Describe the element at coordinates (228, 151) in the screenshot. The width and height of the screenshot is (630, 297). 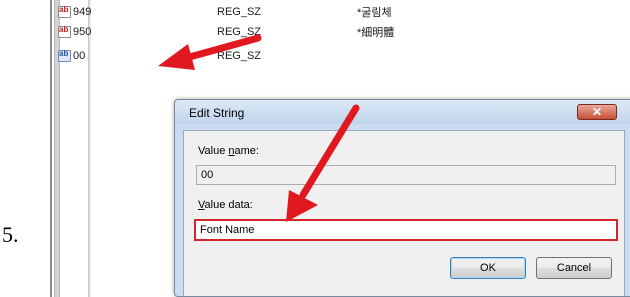
I see `value-name-label: Value name:` at that location.